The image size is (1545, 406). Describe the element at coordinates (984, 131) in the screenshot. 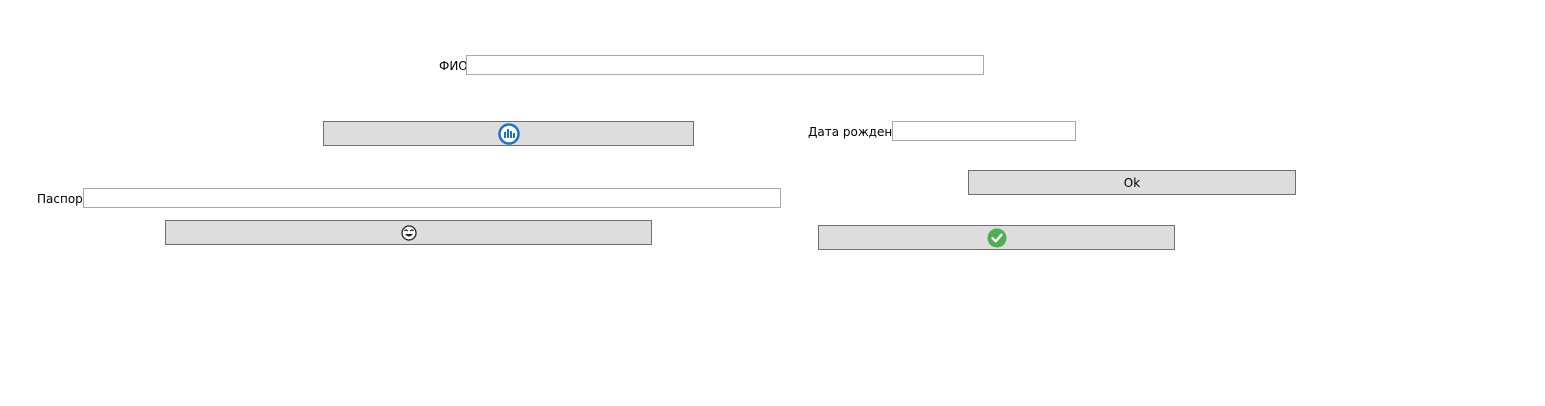

I see `birthdate-input` at that location.